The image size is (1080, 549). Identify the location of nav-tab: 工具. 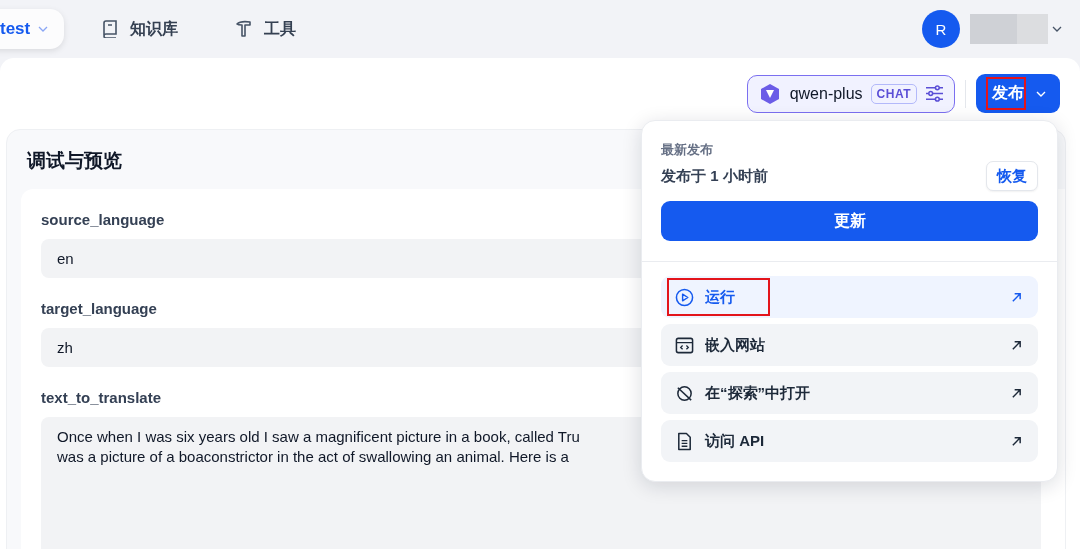
(266, 29).